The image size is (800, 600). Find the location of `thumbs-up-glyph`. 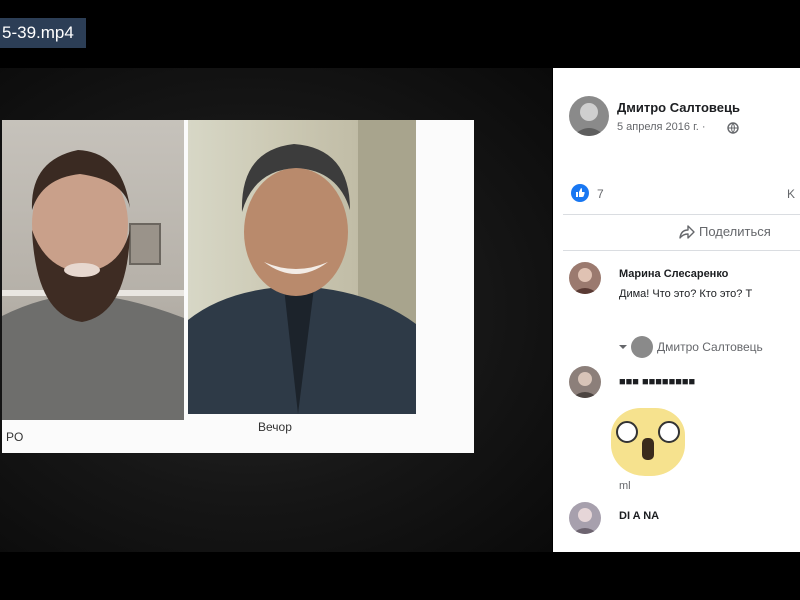

thumbs-up-glyph is located at coordinates (580, 192).